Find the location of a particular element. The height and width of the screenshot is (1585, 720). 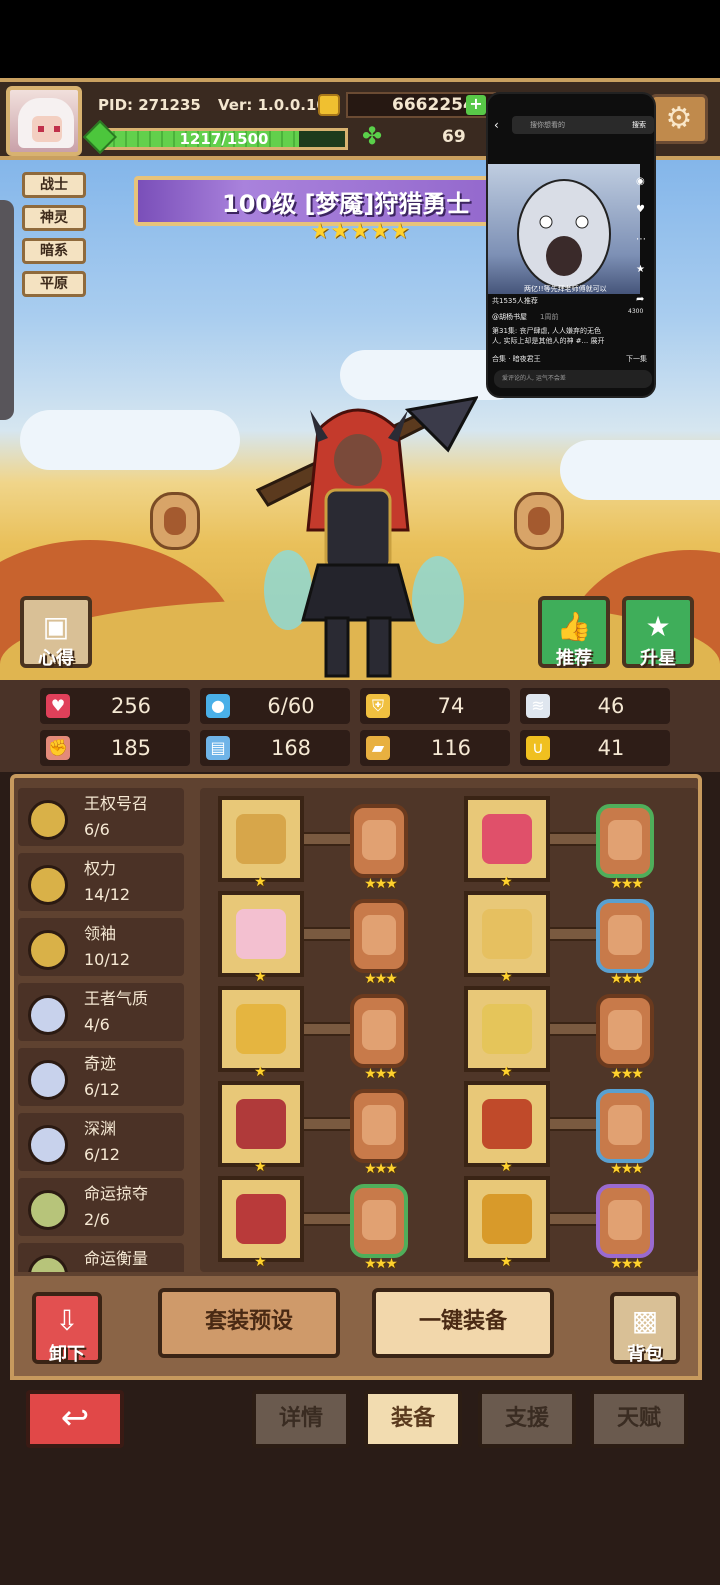

fist-icon: ✊ is located at coordinates (58, 748).